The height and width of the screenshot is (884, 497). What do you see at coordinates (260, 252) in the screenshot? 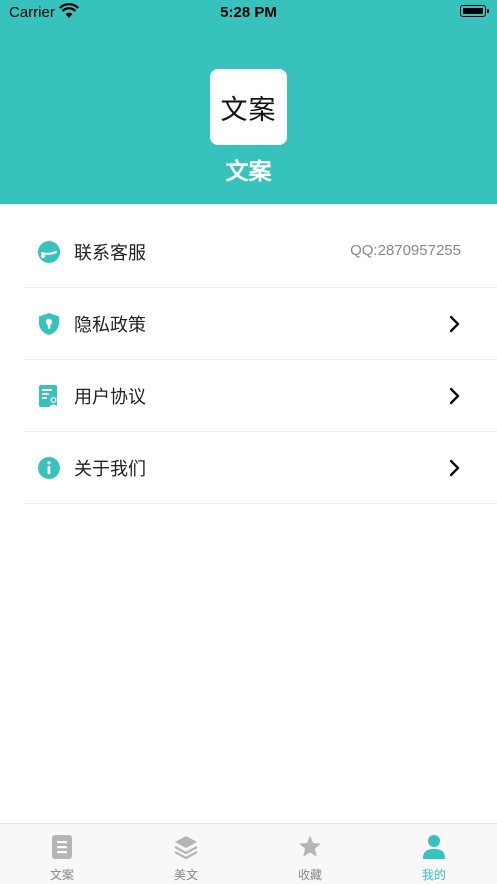
I see `menu-item-customer-service: 联系客服 QQ:2870957255` at bounding box center [260, 252].